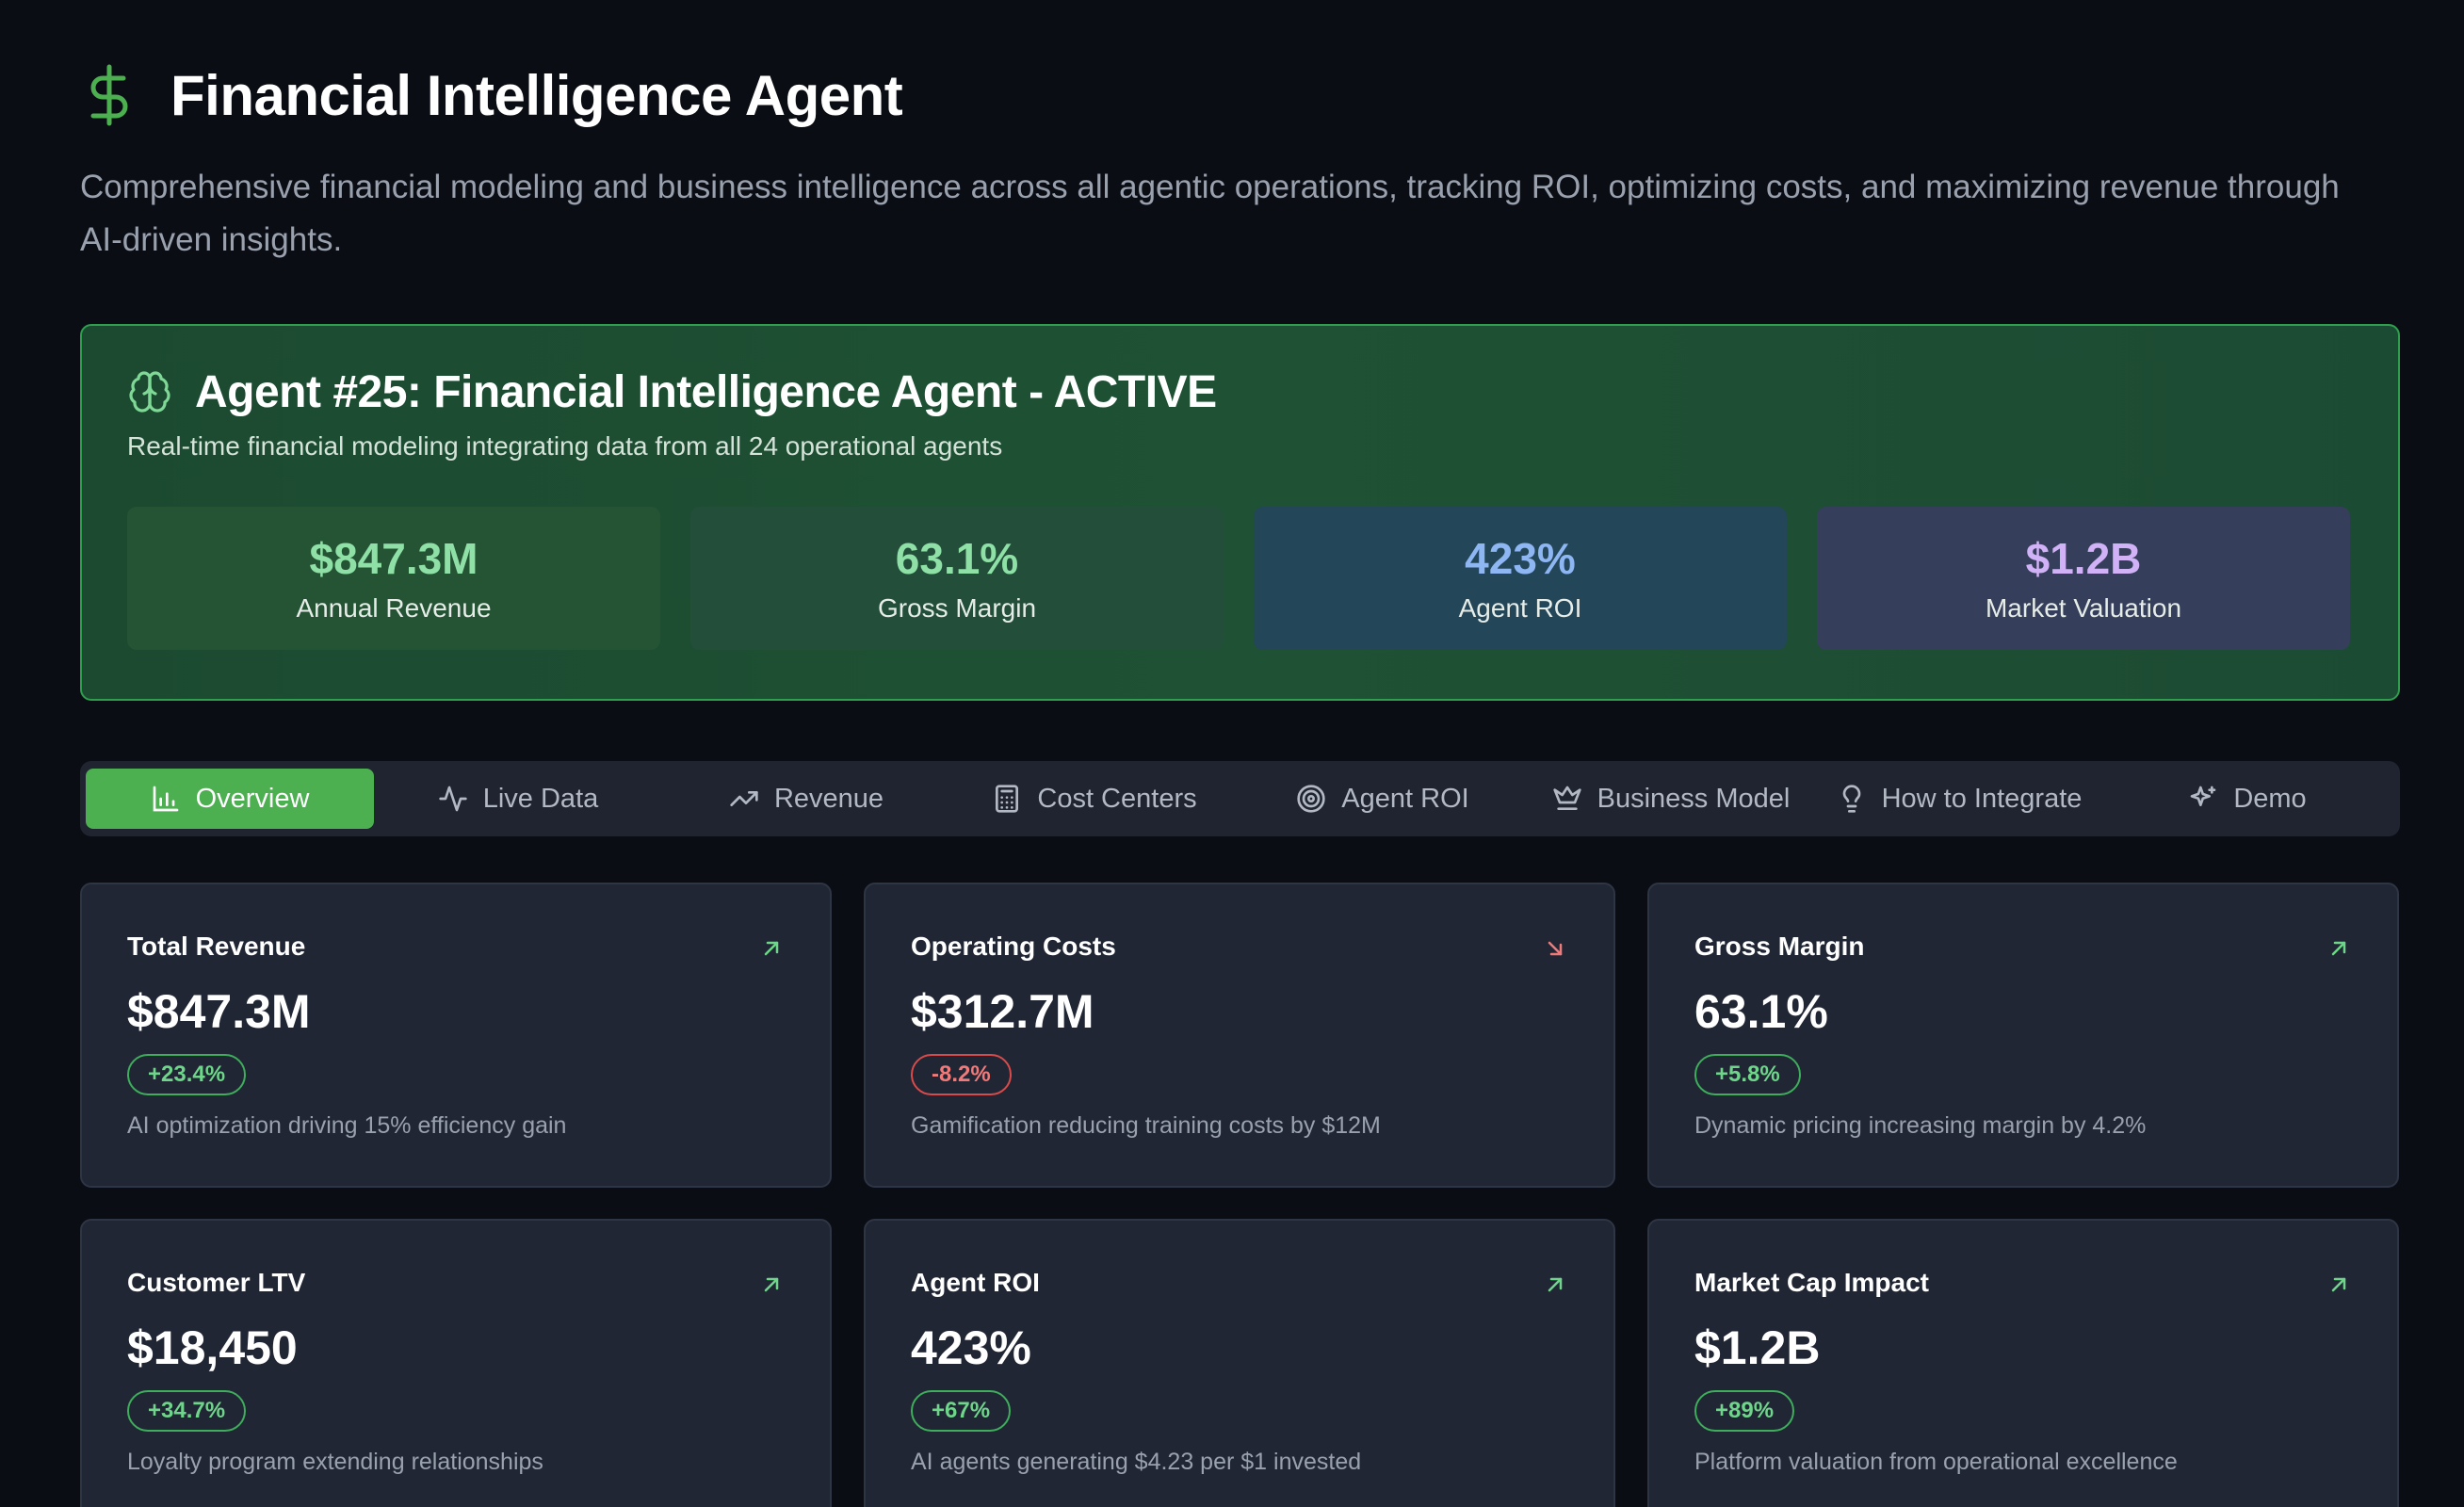  Describe the element at coordinates (536, 95) in the screenshot. I see `page-title: Financial Intelligence Agent` at that location.